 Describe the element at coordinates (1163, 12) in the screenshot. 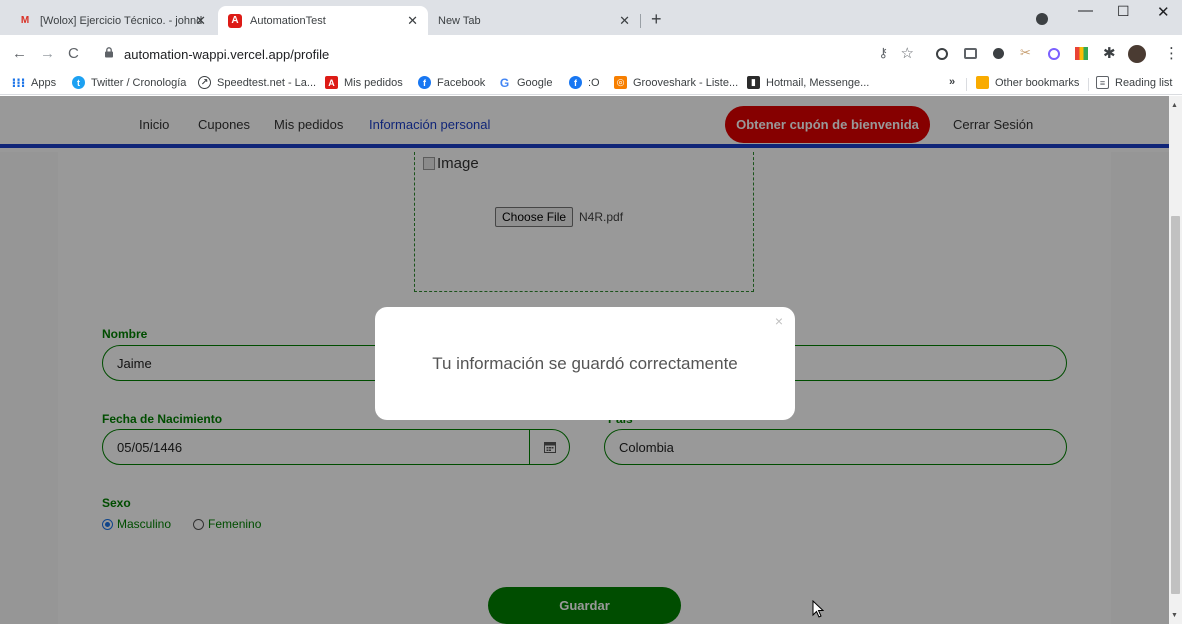

I see `window-close-icon: ✕` at that location.